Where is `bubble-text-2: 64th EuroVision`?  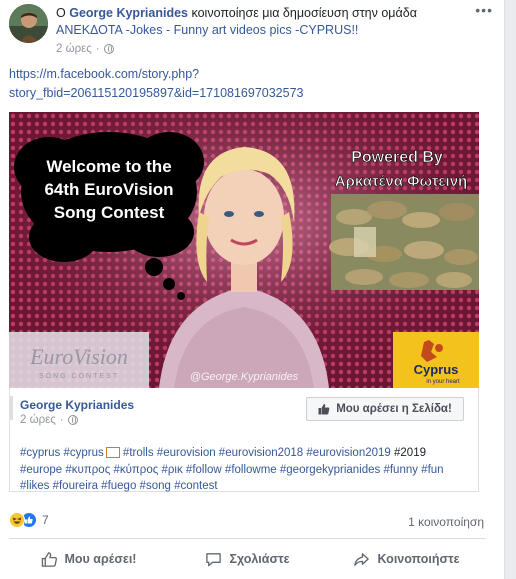 bubble-text-2: 64th EuroVision is located at coordinates (108, 189).